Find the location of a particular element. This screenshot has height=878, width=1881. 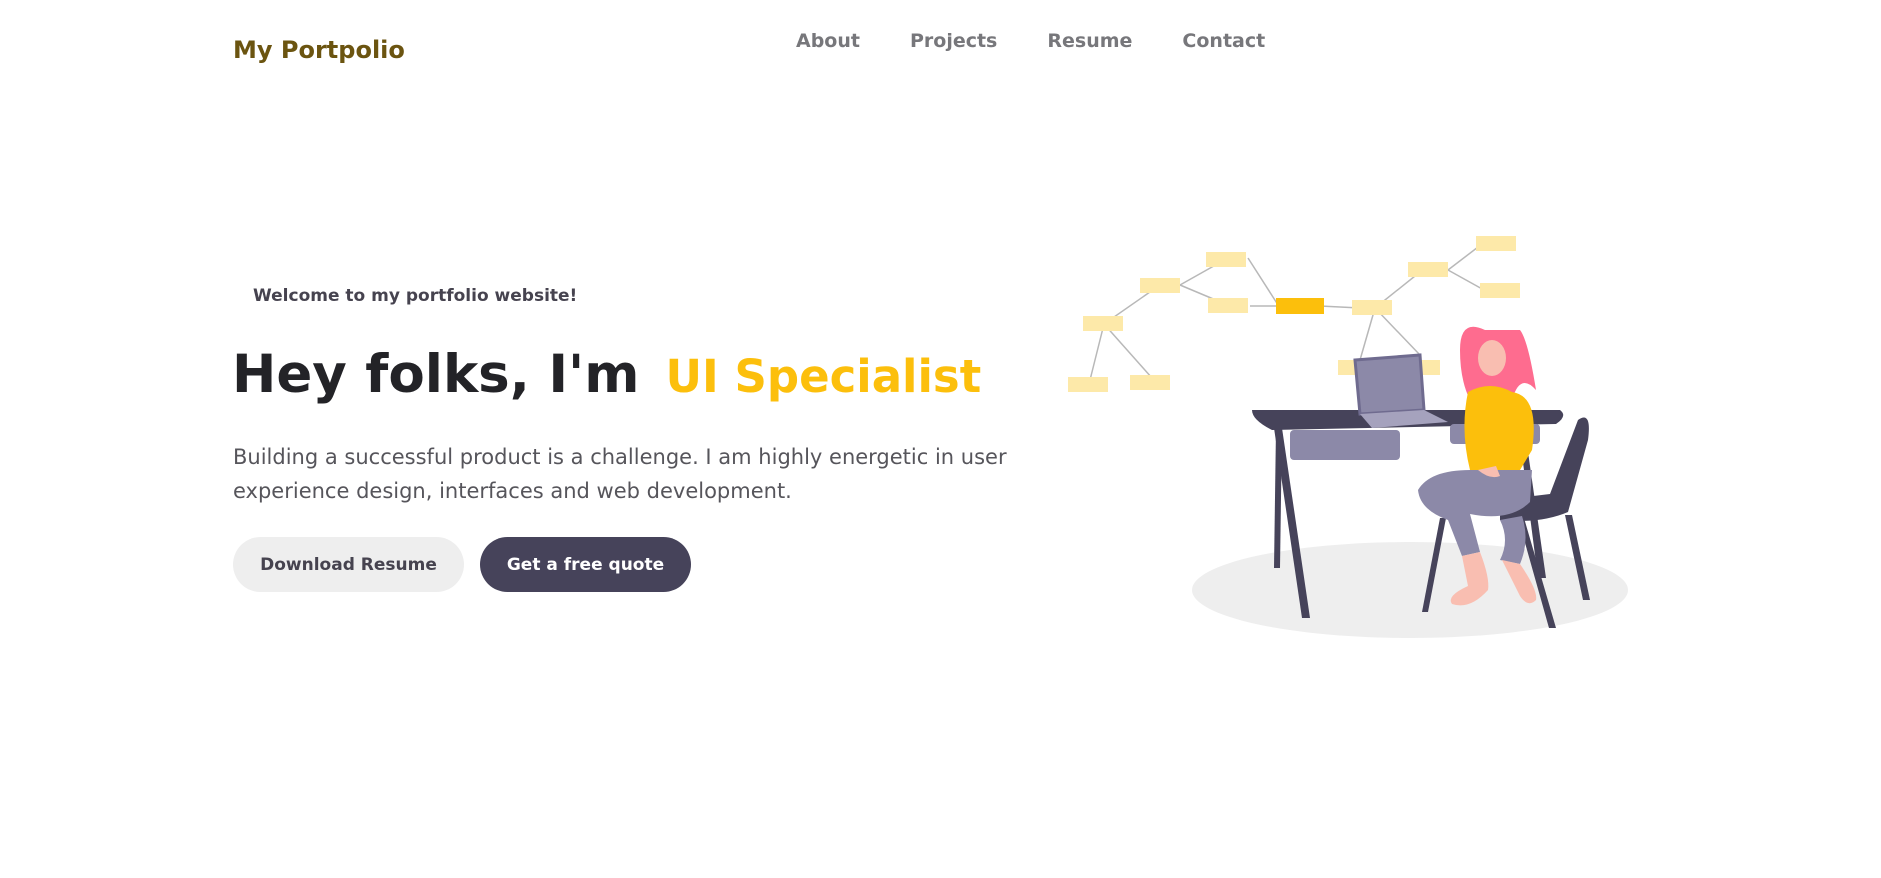

mind-map-active-node is located at coordinates (1300, 306).